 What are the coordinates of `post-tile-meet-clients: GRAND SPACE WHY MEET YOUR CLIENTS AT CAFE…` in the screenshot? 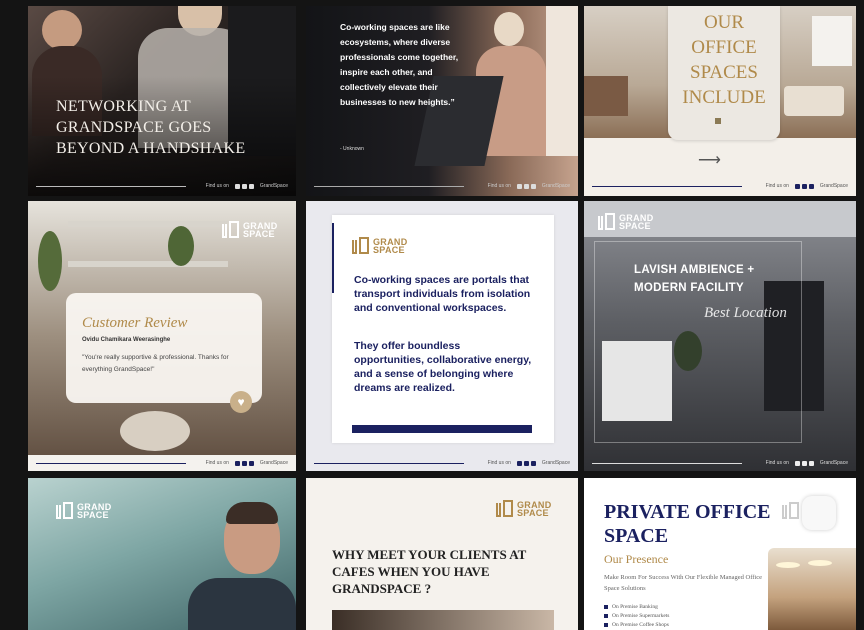 It's located at (442, 554).